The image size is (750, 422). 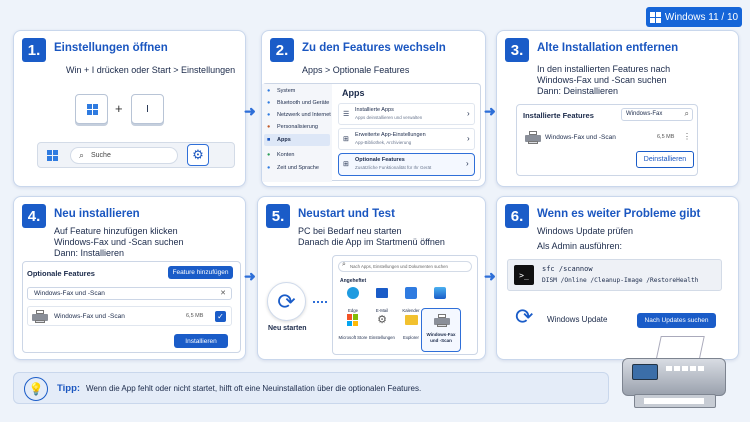 What do you see at coordinates (287, 328) in the screenshot?
I see `restart-label: Neu starten` at bounding box center [287, 328].